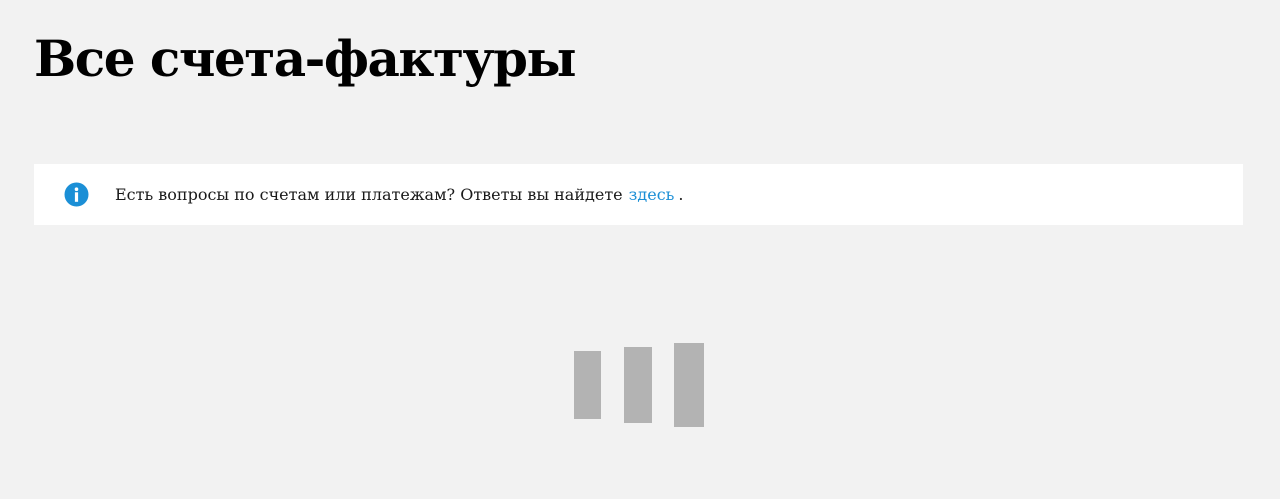 This screenshot has height=499, width=1280. I want to click on page-title: Все счета-фактуры, so click(305, 58).